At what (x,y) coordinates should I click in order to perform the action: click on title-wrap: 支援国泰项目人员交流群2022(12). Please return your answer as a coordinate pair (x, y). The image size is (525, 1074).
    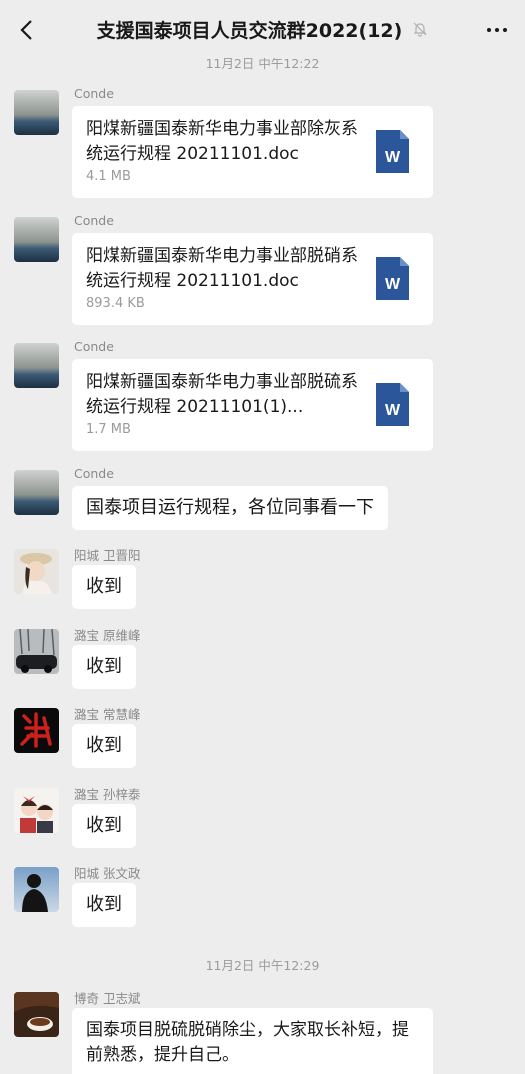
    Looking at the image, I should click on (263, 29).